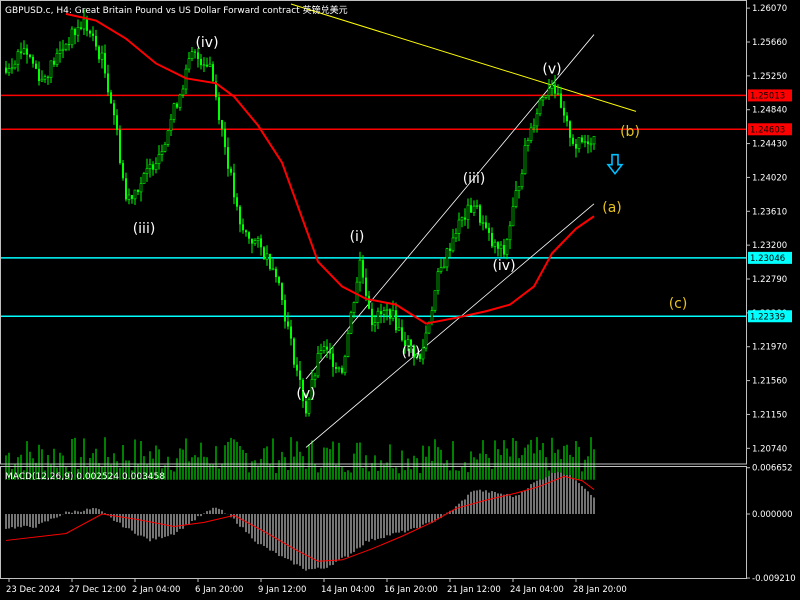  I want to click on price-tick-label: 1.24430, so click(769, 145).